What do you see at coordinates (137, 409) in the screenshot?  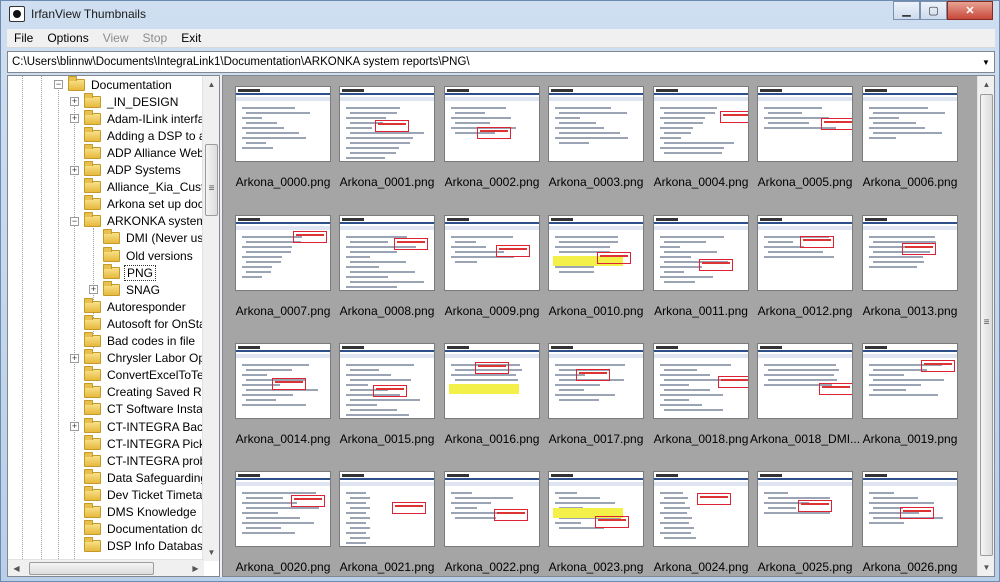 I see `tree-item: CT Software Installa` at bounding box center [137, 409].